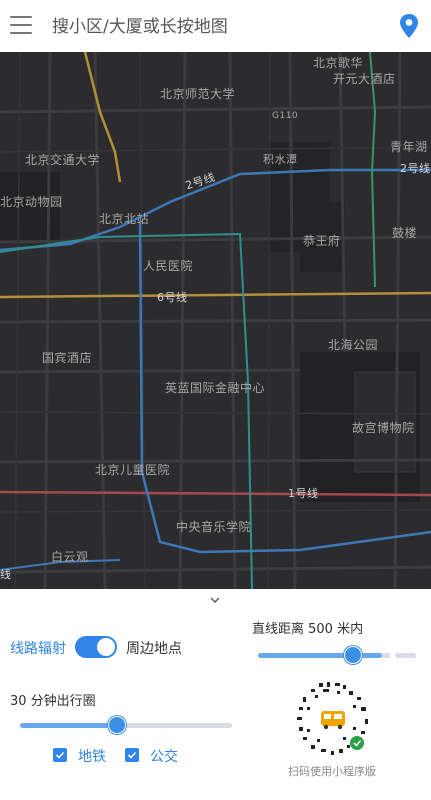  Describe the element at coordinates (415, 168) in the screenshot. I see `metro-line-label: 2号线` at that location.